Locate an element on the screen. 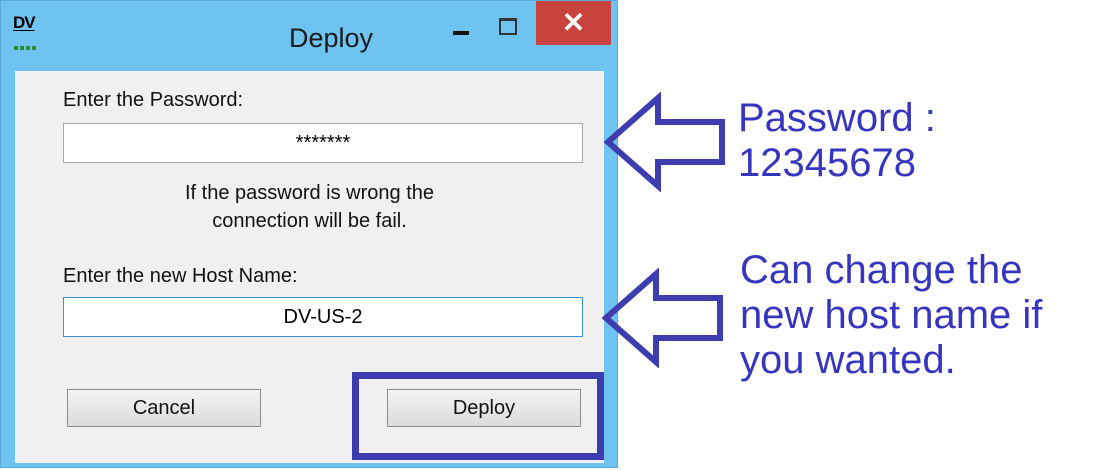  warning-line-1: If the password is wrong the is located at coordinates (309, 193).